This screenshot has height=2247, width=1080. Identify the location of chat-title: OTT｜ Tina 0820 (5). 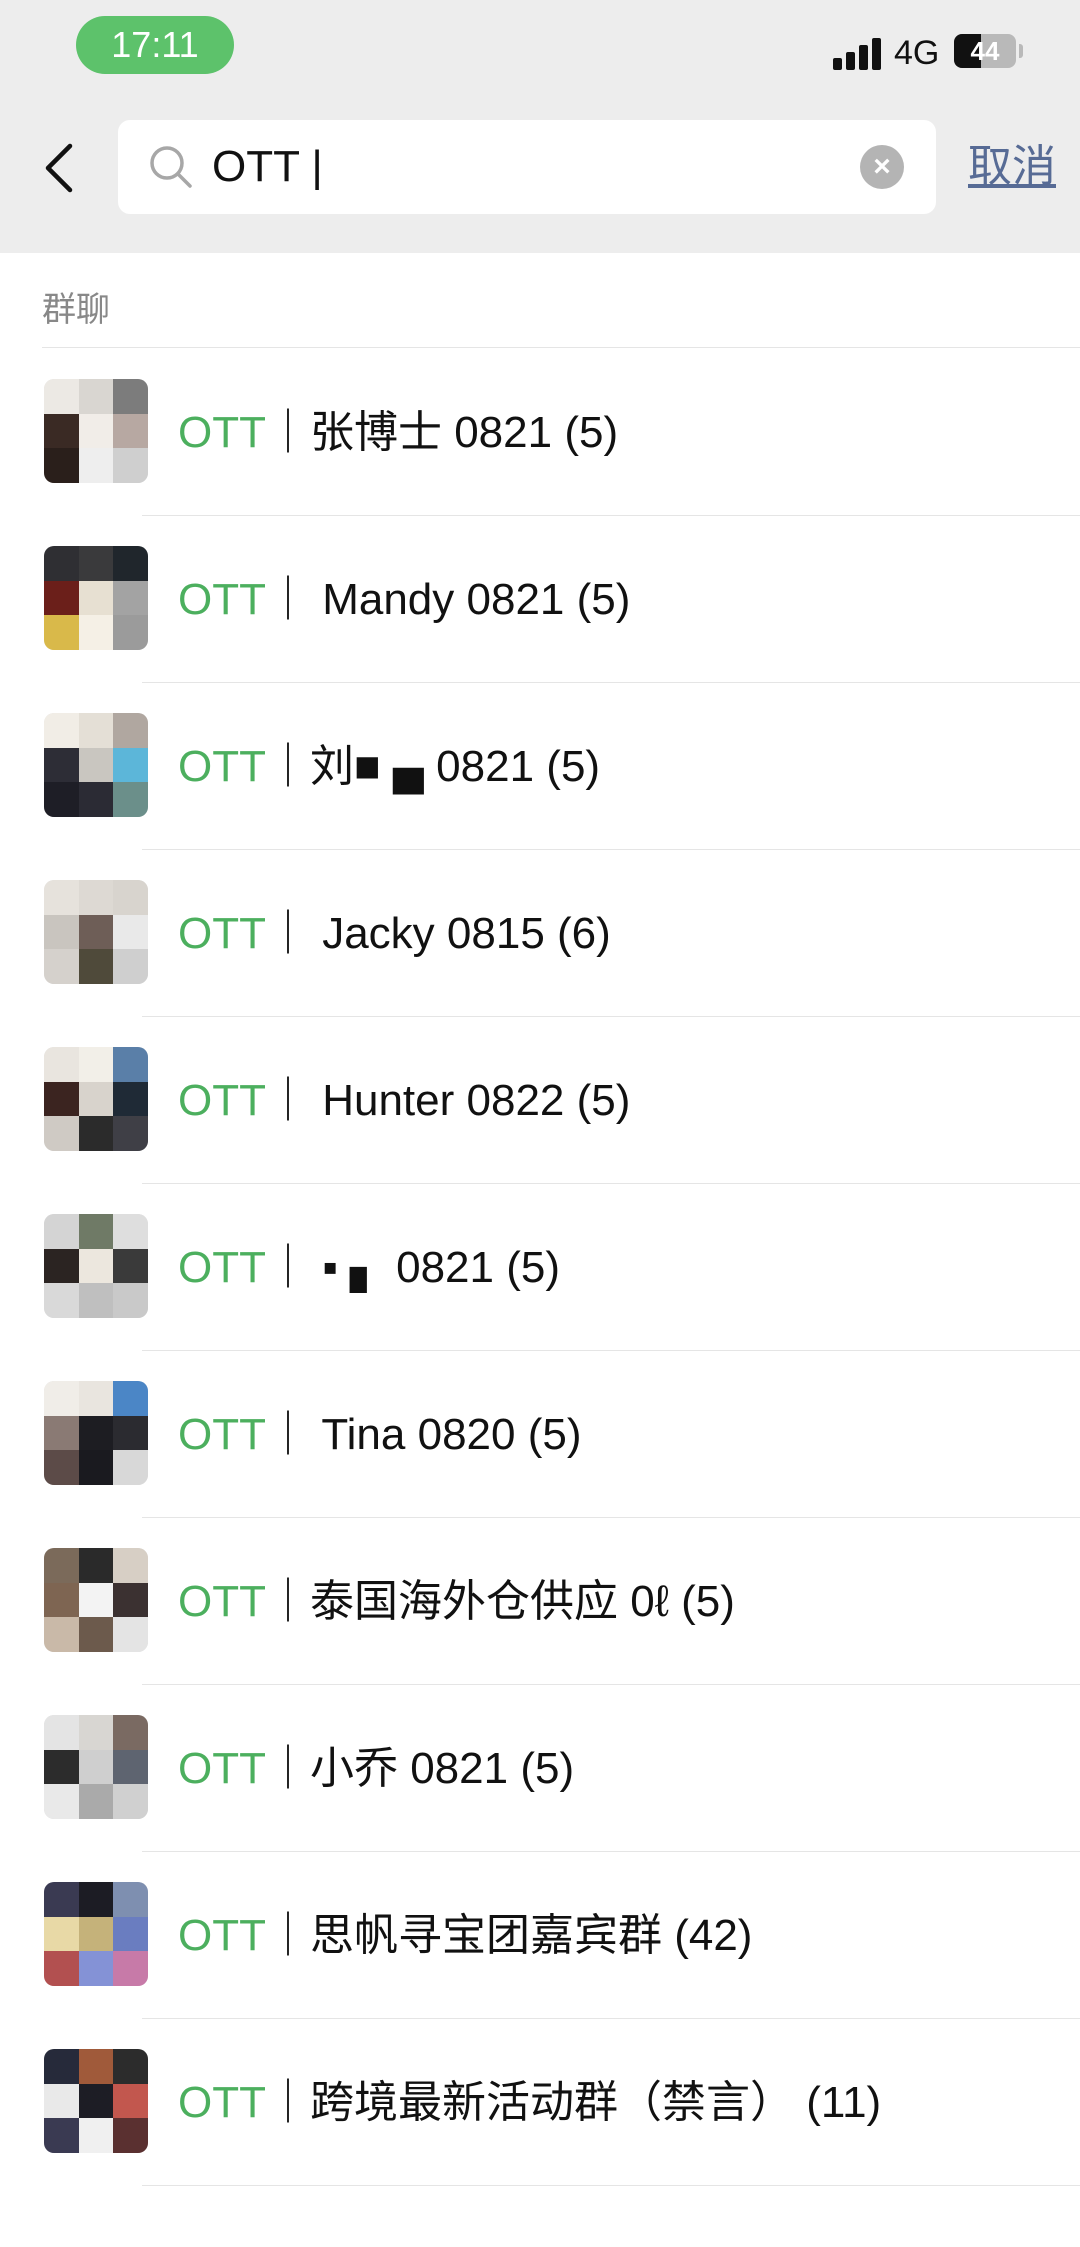
(379, 1434).